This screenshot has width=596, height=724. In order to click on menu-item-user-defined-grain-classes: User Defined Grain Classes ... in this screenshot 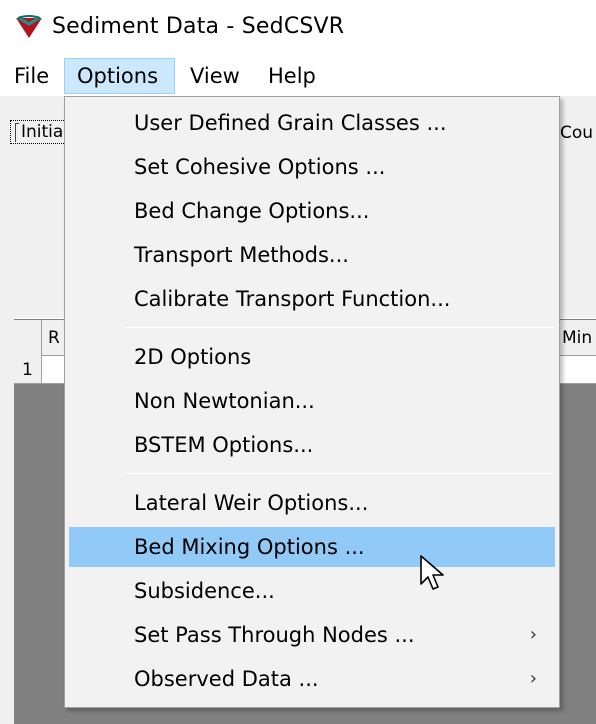, I will do `click(312, 123)`.